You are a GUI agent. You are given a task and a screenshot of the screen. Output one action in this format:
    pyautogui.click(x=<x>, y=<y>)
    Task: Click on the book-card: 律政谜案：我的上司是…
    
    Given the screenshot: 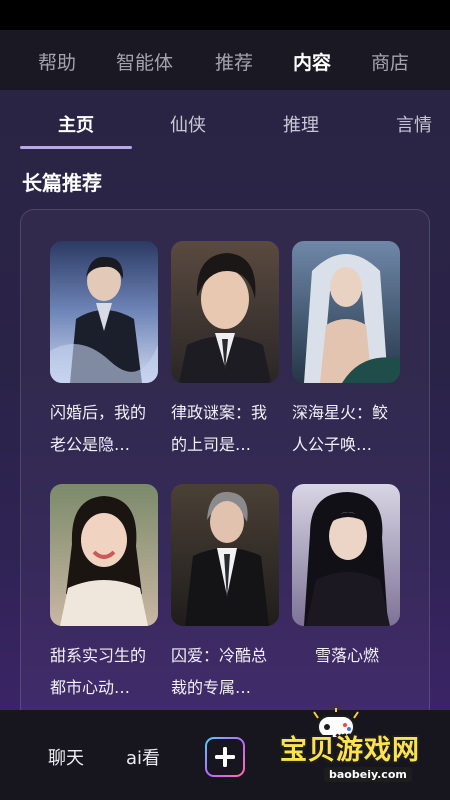 What is the action you would take?
    pyautogui.click(x=226, y=351)
    